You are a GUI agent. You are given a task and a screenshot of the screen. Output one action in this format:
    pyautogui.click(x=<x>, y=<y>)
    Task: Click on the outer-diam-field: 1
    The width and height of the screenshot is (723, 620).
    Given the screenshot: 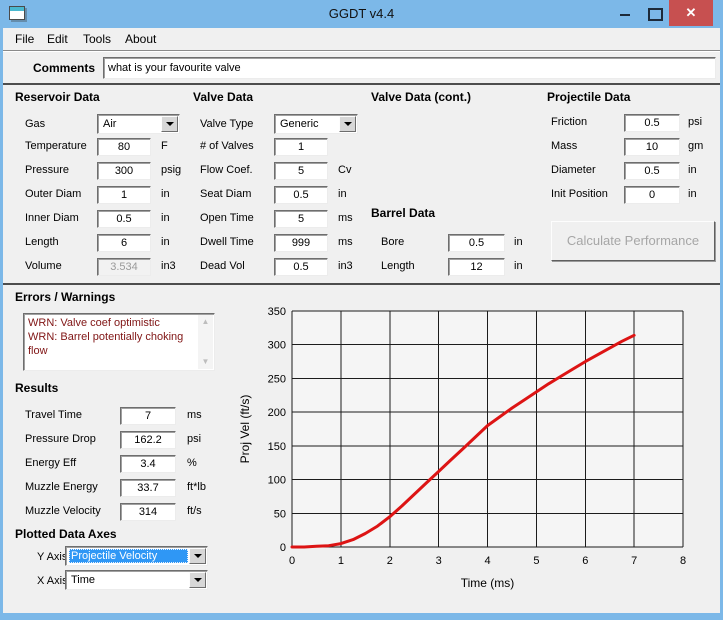 What is the action you would take?
    pyautogui.click(x=124, y=195)
    